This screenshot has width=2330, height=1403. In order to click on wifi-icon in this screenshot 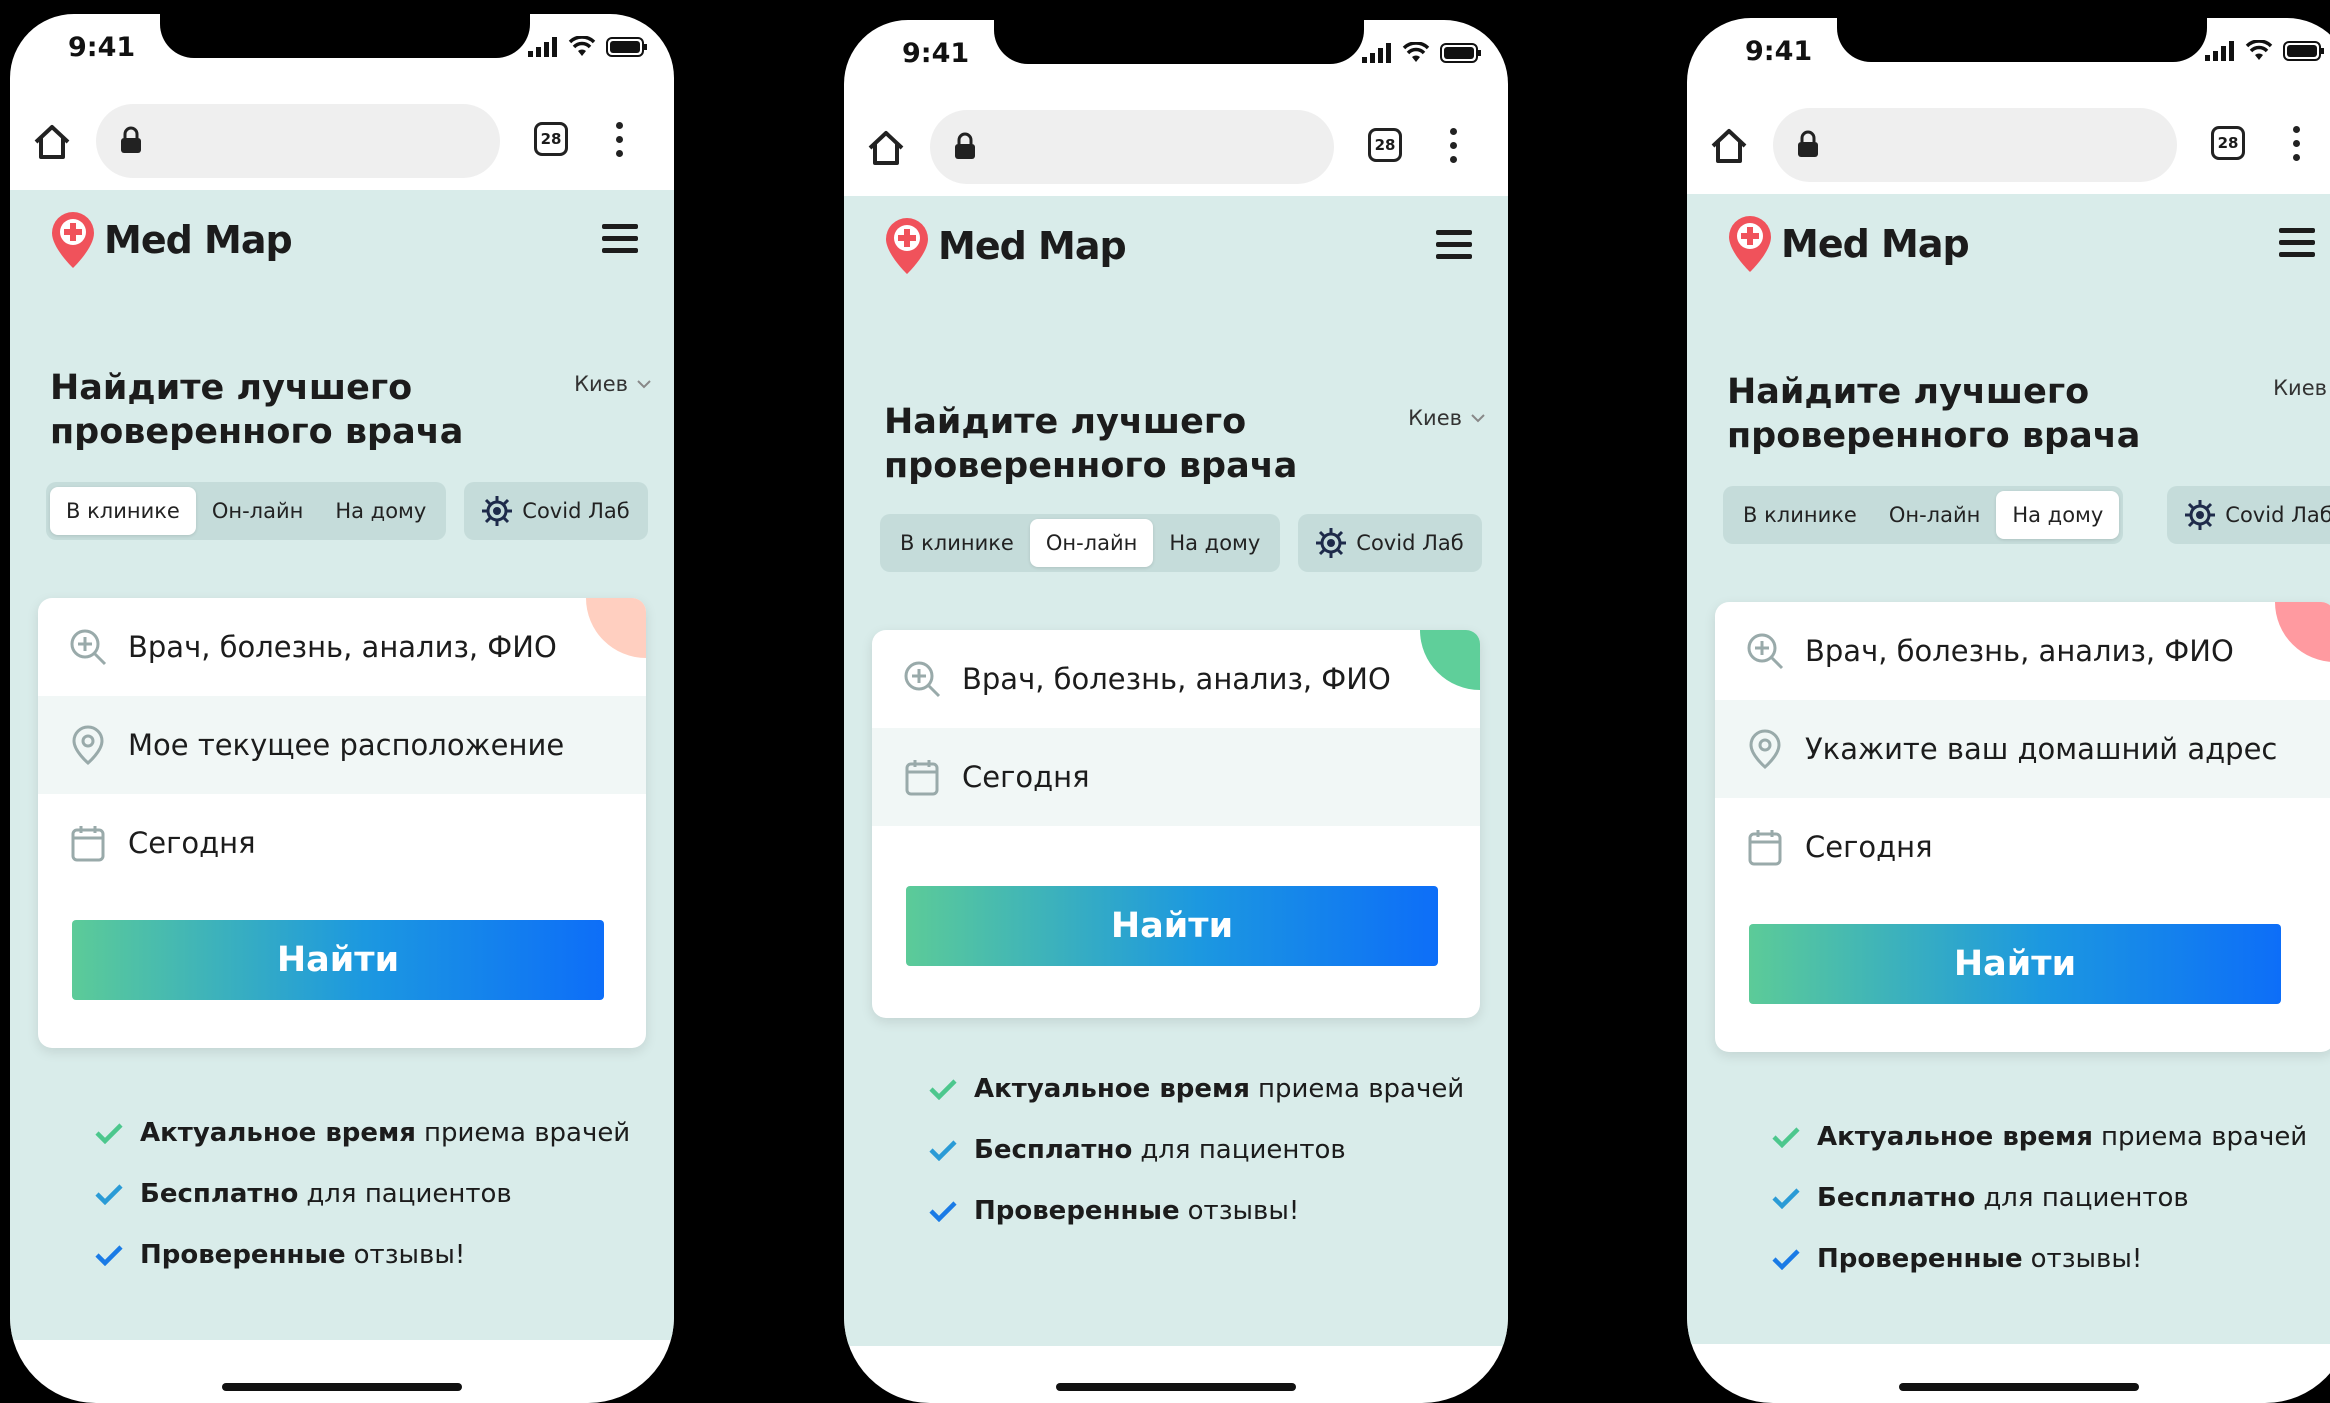, I will do `click(2259, 50)`.